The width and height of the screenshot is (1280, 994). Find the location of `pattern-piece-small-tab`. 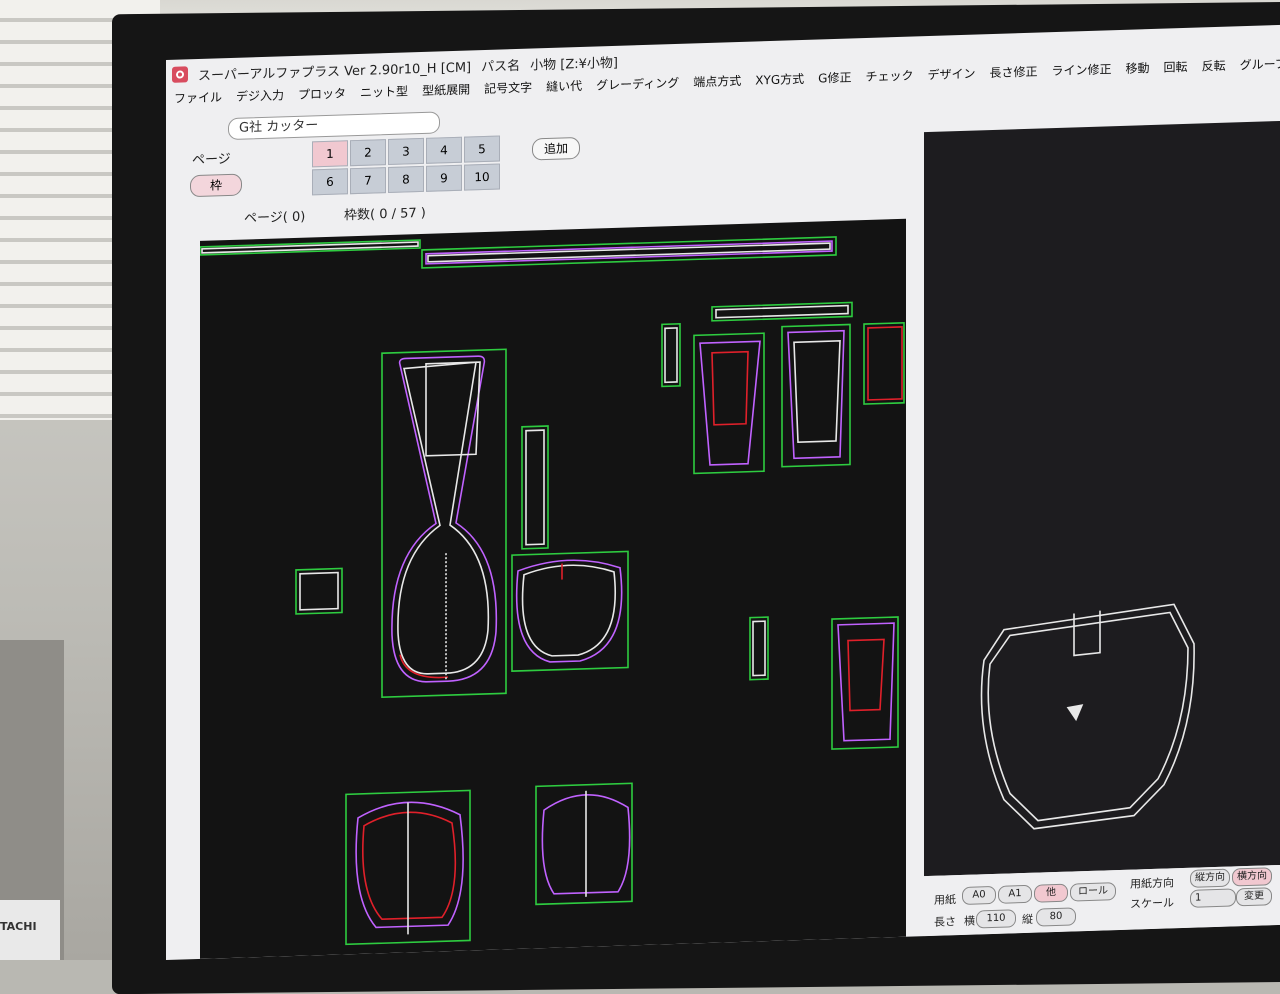

pattern-piece-small-tab is located at coordinates (671, 355).